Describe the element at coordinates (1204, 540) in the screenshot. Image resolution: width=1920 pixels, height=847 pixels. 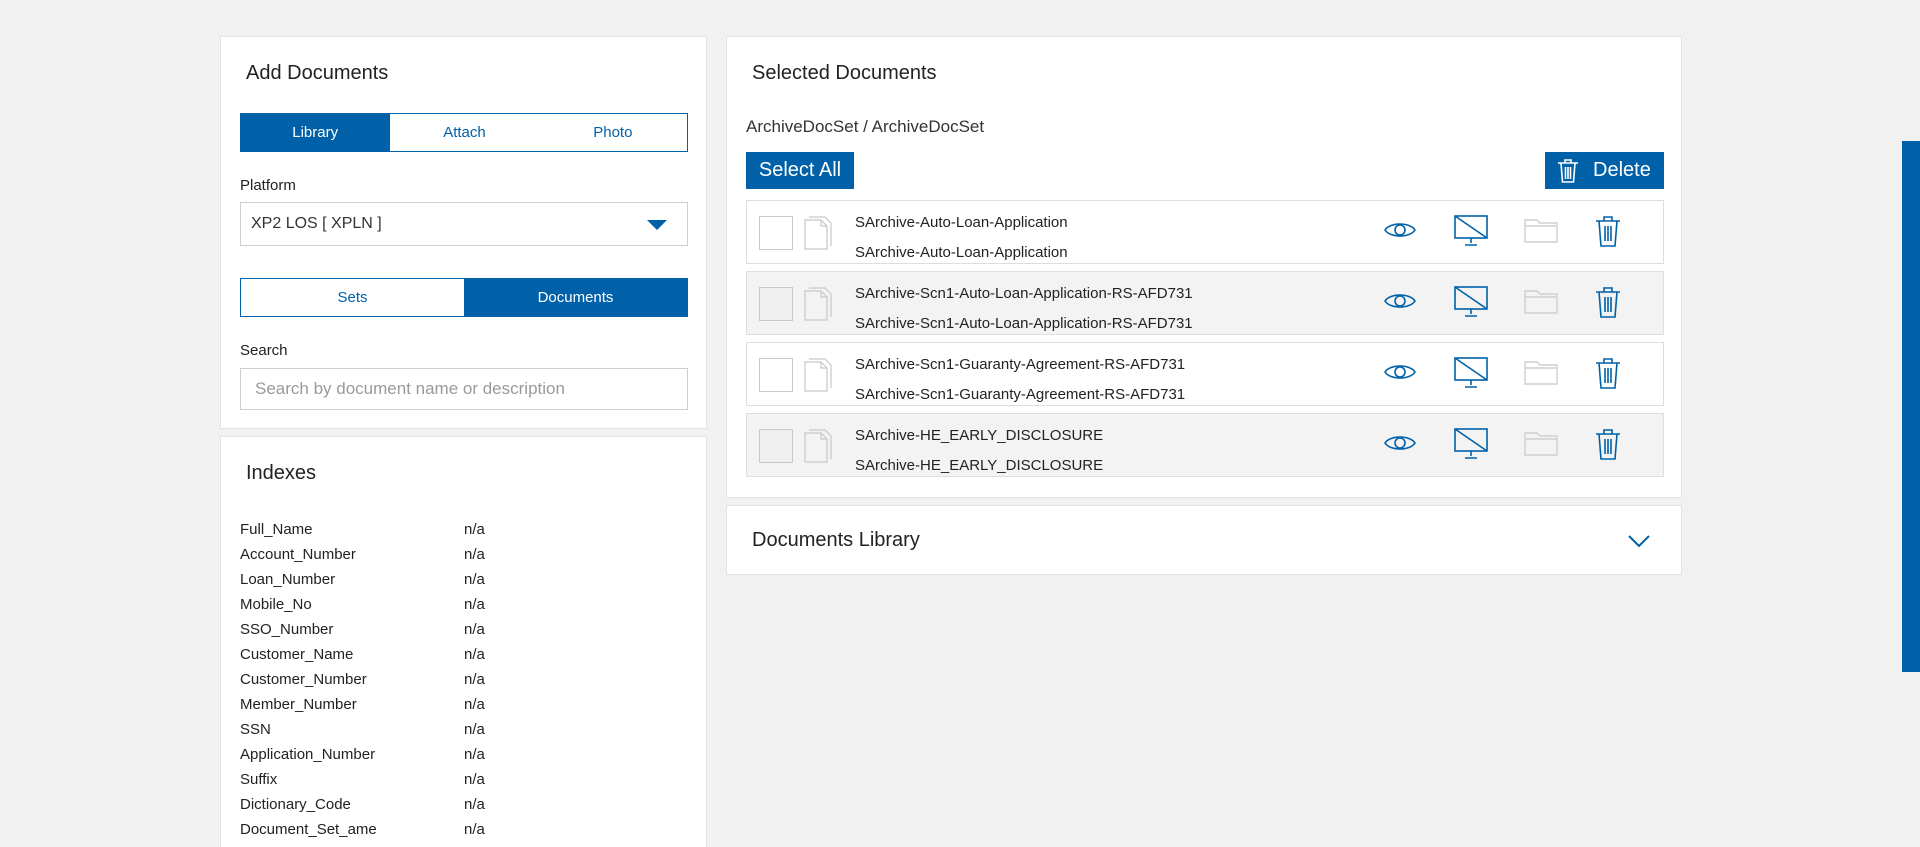
I see `documents-library-panel: Documents Library` at that location.